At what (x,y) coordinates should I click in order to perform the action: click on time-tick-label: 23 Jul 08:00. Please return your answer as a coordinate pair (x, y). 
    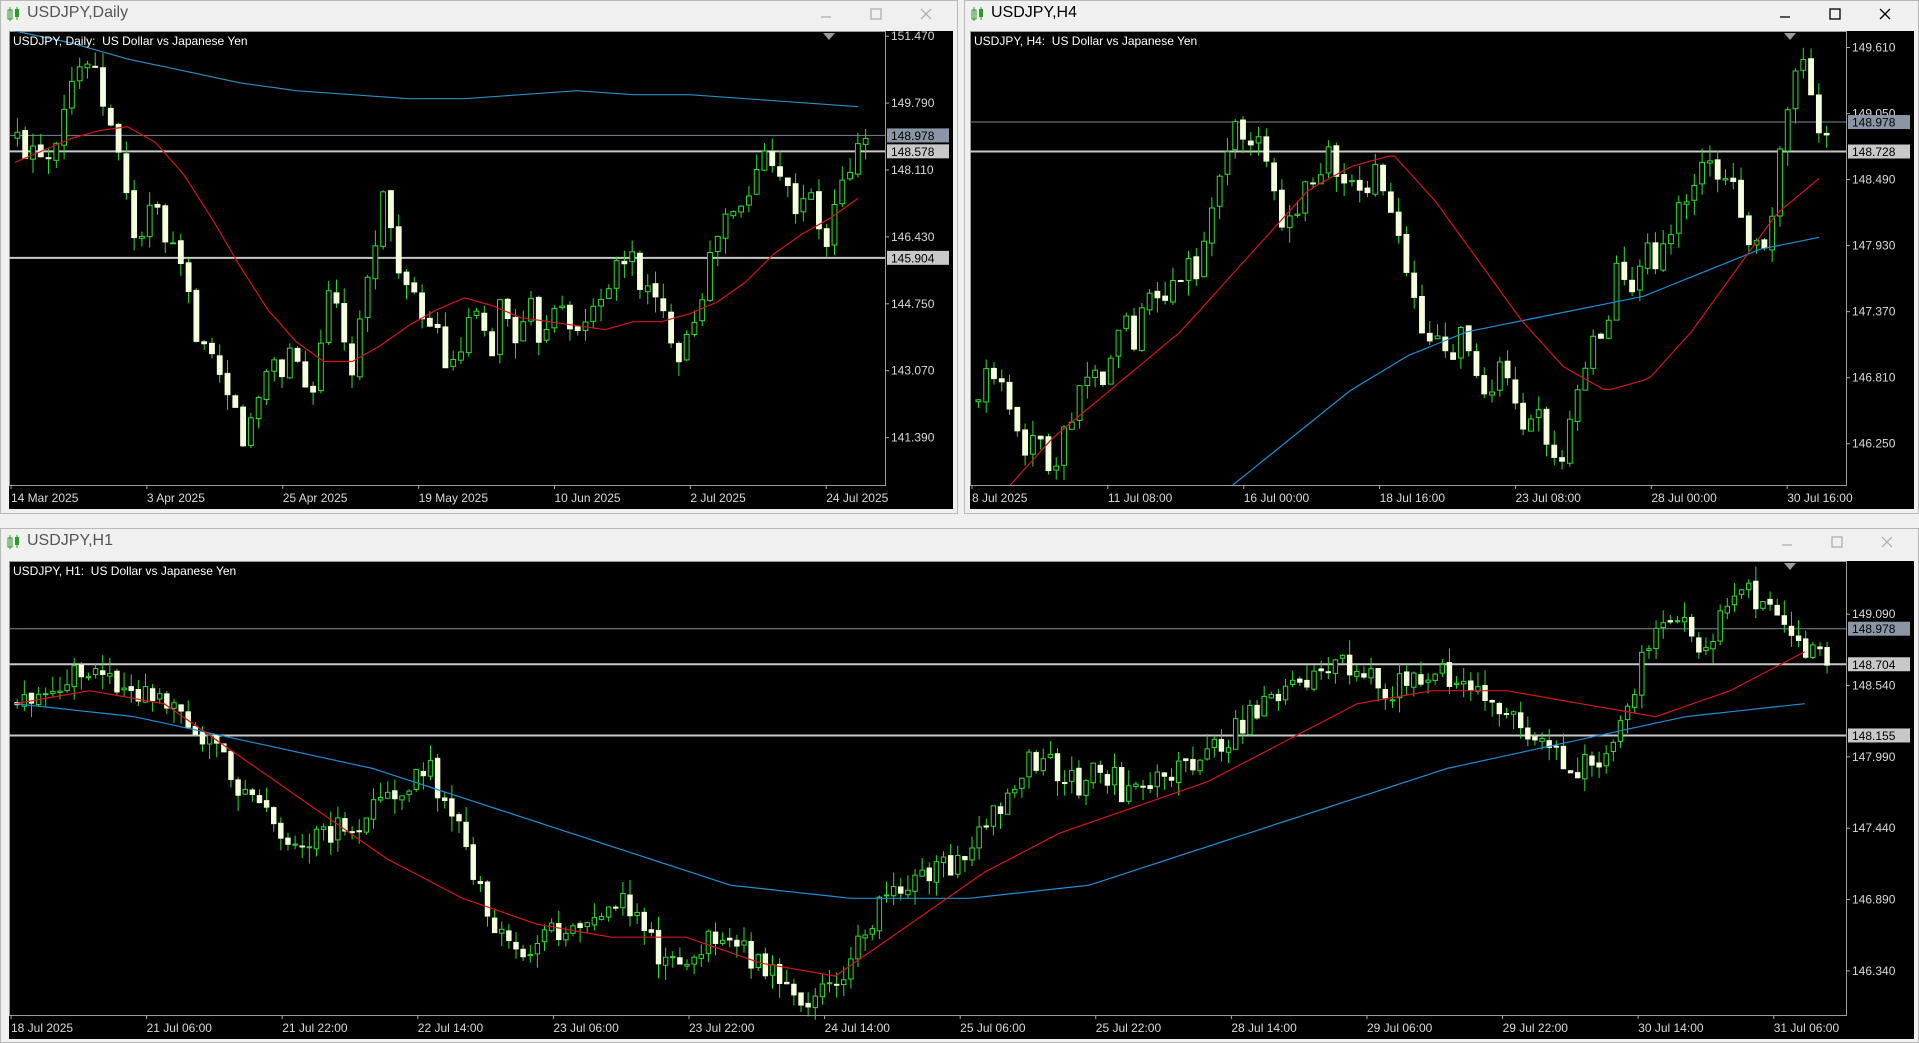
    Looking at the image, I should click on (1548, 498).